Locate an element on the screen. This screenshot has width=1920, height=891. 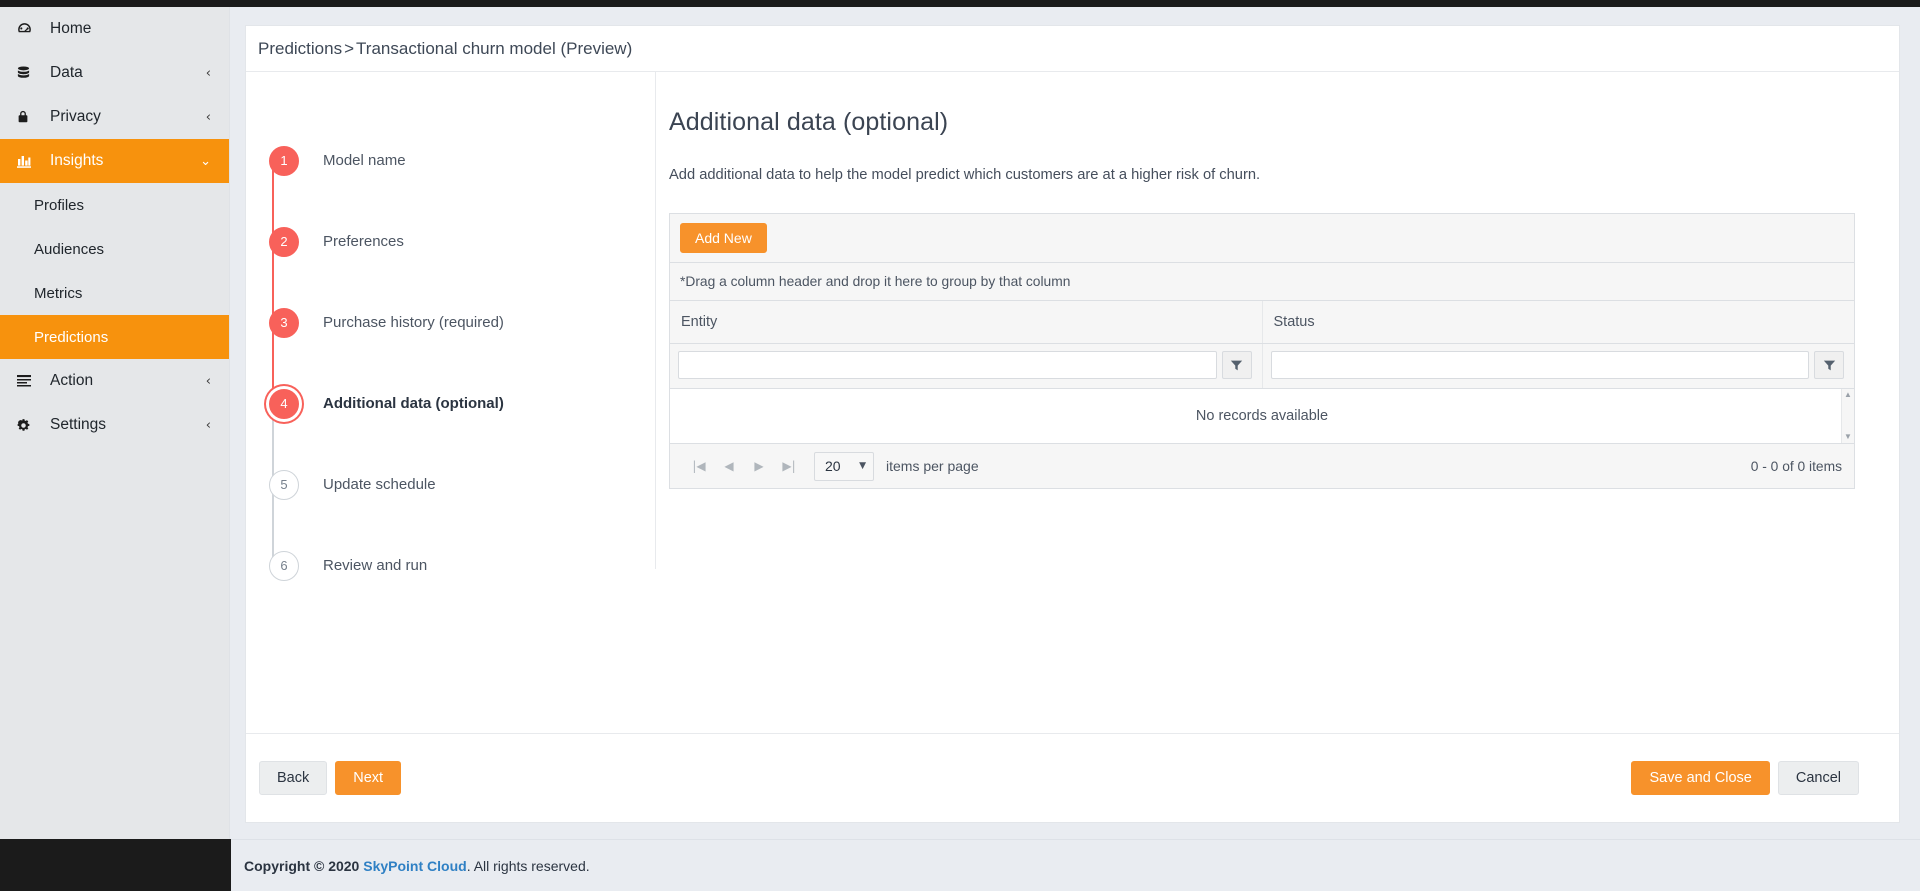
sidebar-footer-strip is located at coordinates (115, 865).